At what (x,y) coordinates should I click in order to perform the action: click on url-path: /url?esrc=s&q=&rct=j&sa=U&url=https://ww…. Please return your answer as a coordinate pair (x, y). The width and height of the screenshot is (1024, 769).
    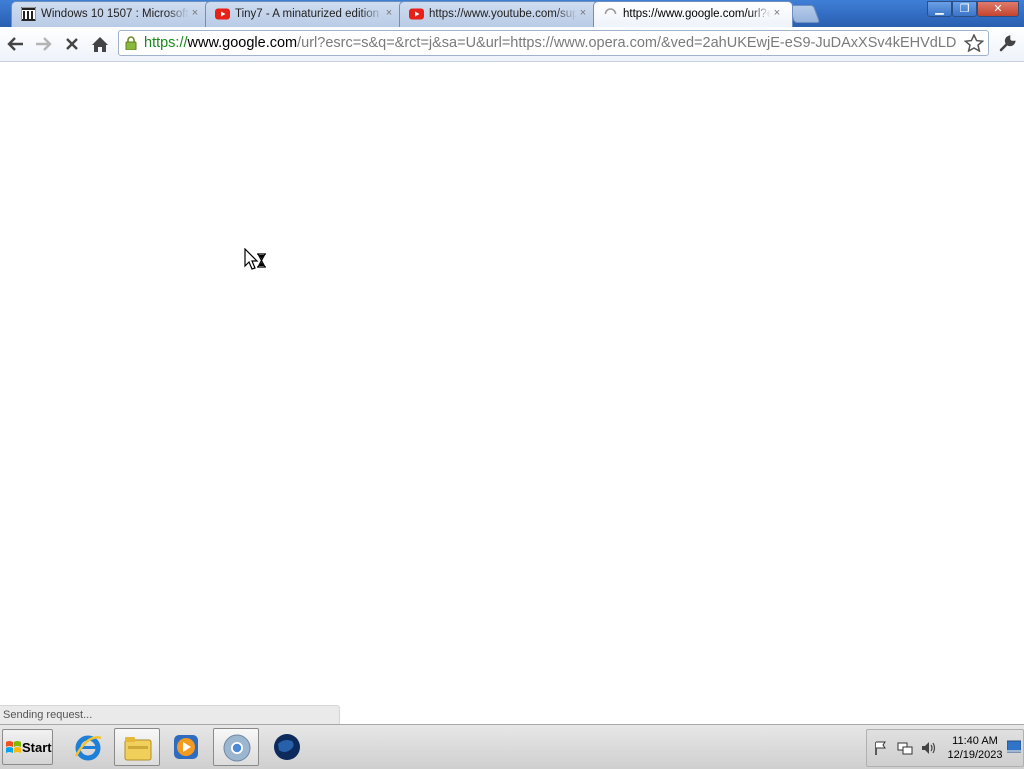
    Looking at the image, I should click on (626, 43).